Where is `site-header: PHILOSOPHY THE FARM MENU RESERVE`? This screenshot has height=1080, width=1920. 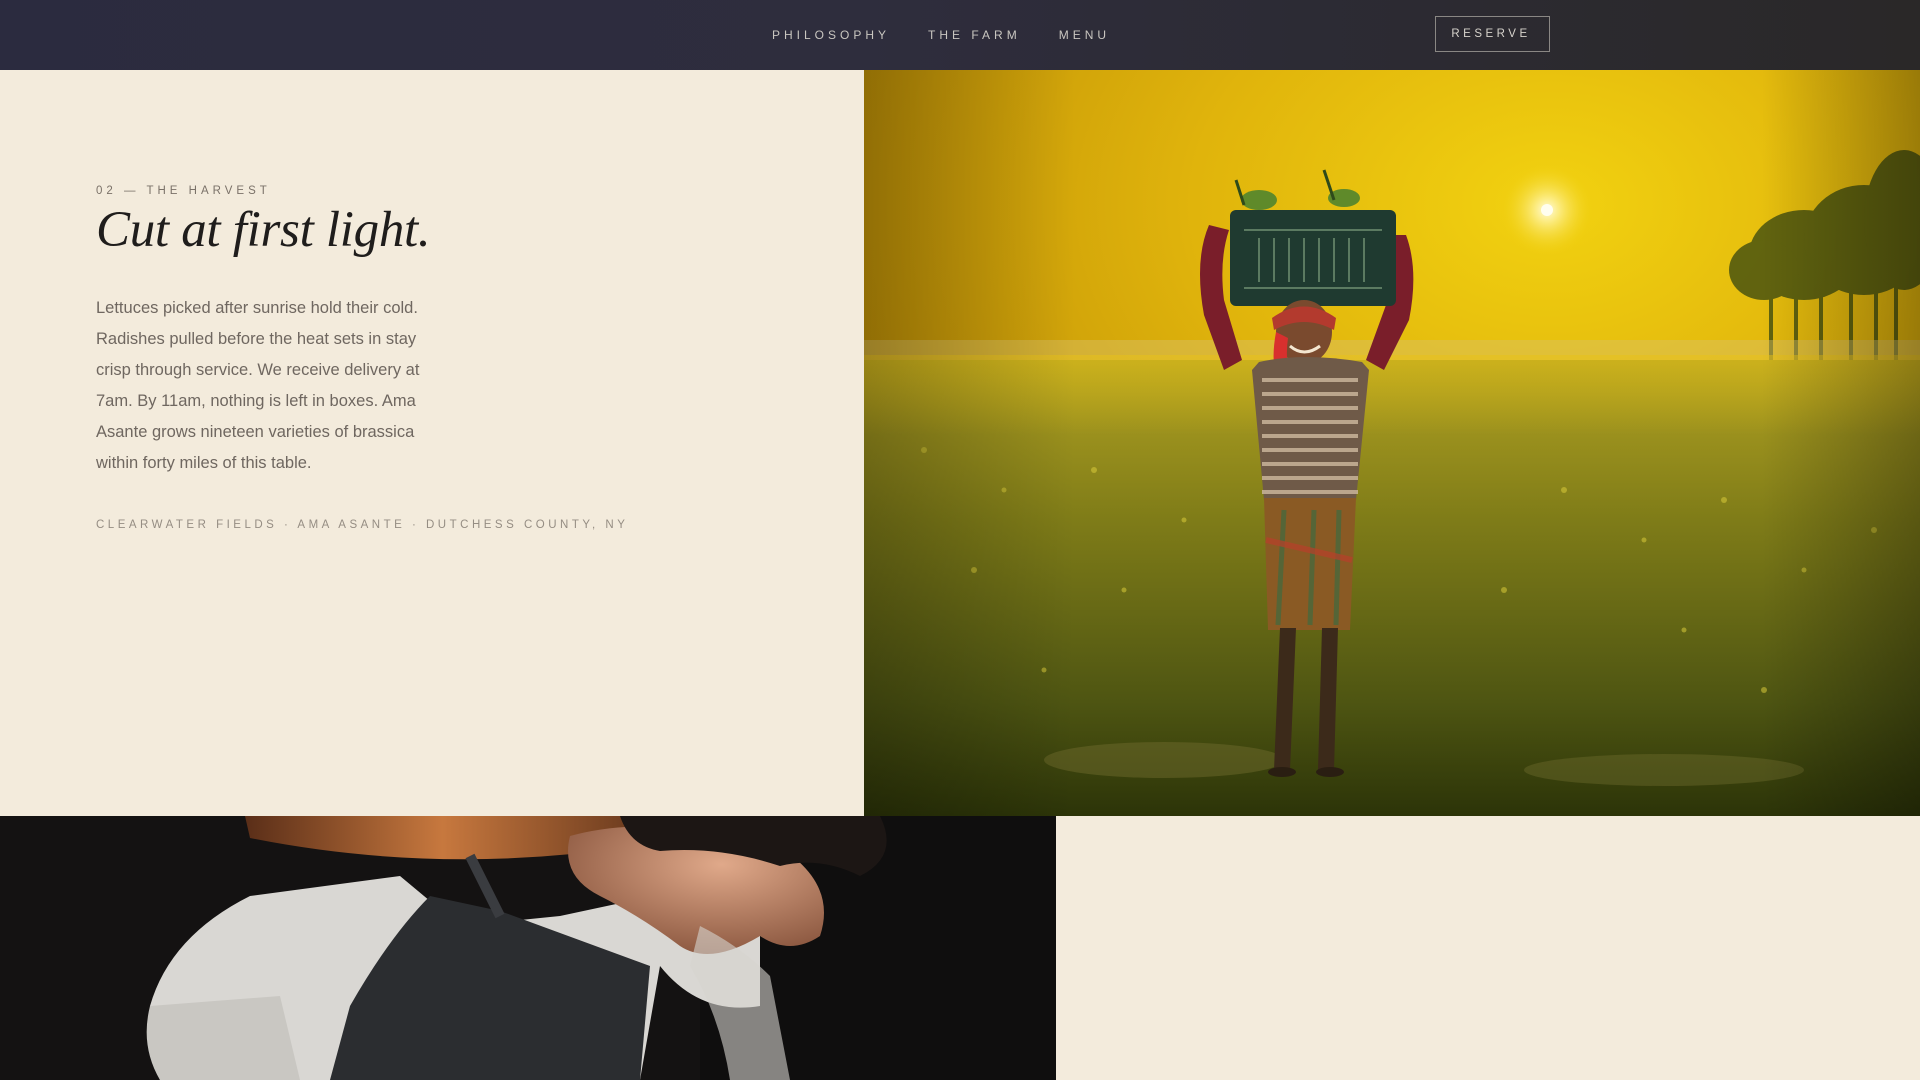
site-header: PHILOSOPHY THE FARM MENU RESERVE is located at coordinates (960, 35).